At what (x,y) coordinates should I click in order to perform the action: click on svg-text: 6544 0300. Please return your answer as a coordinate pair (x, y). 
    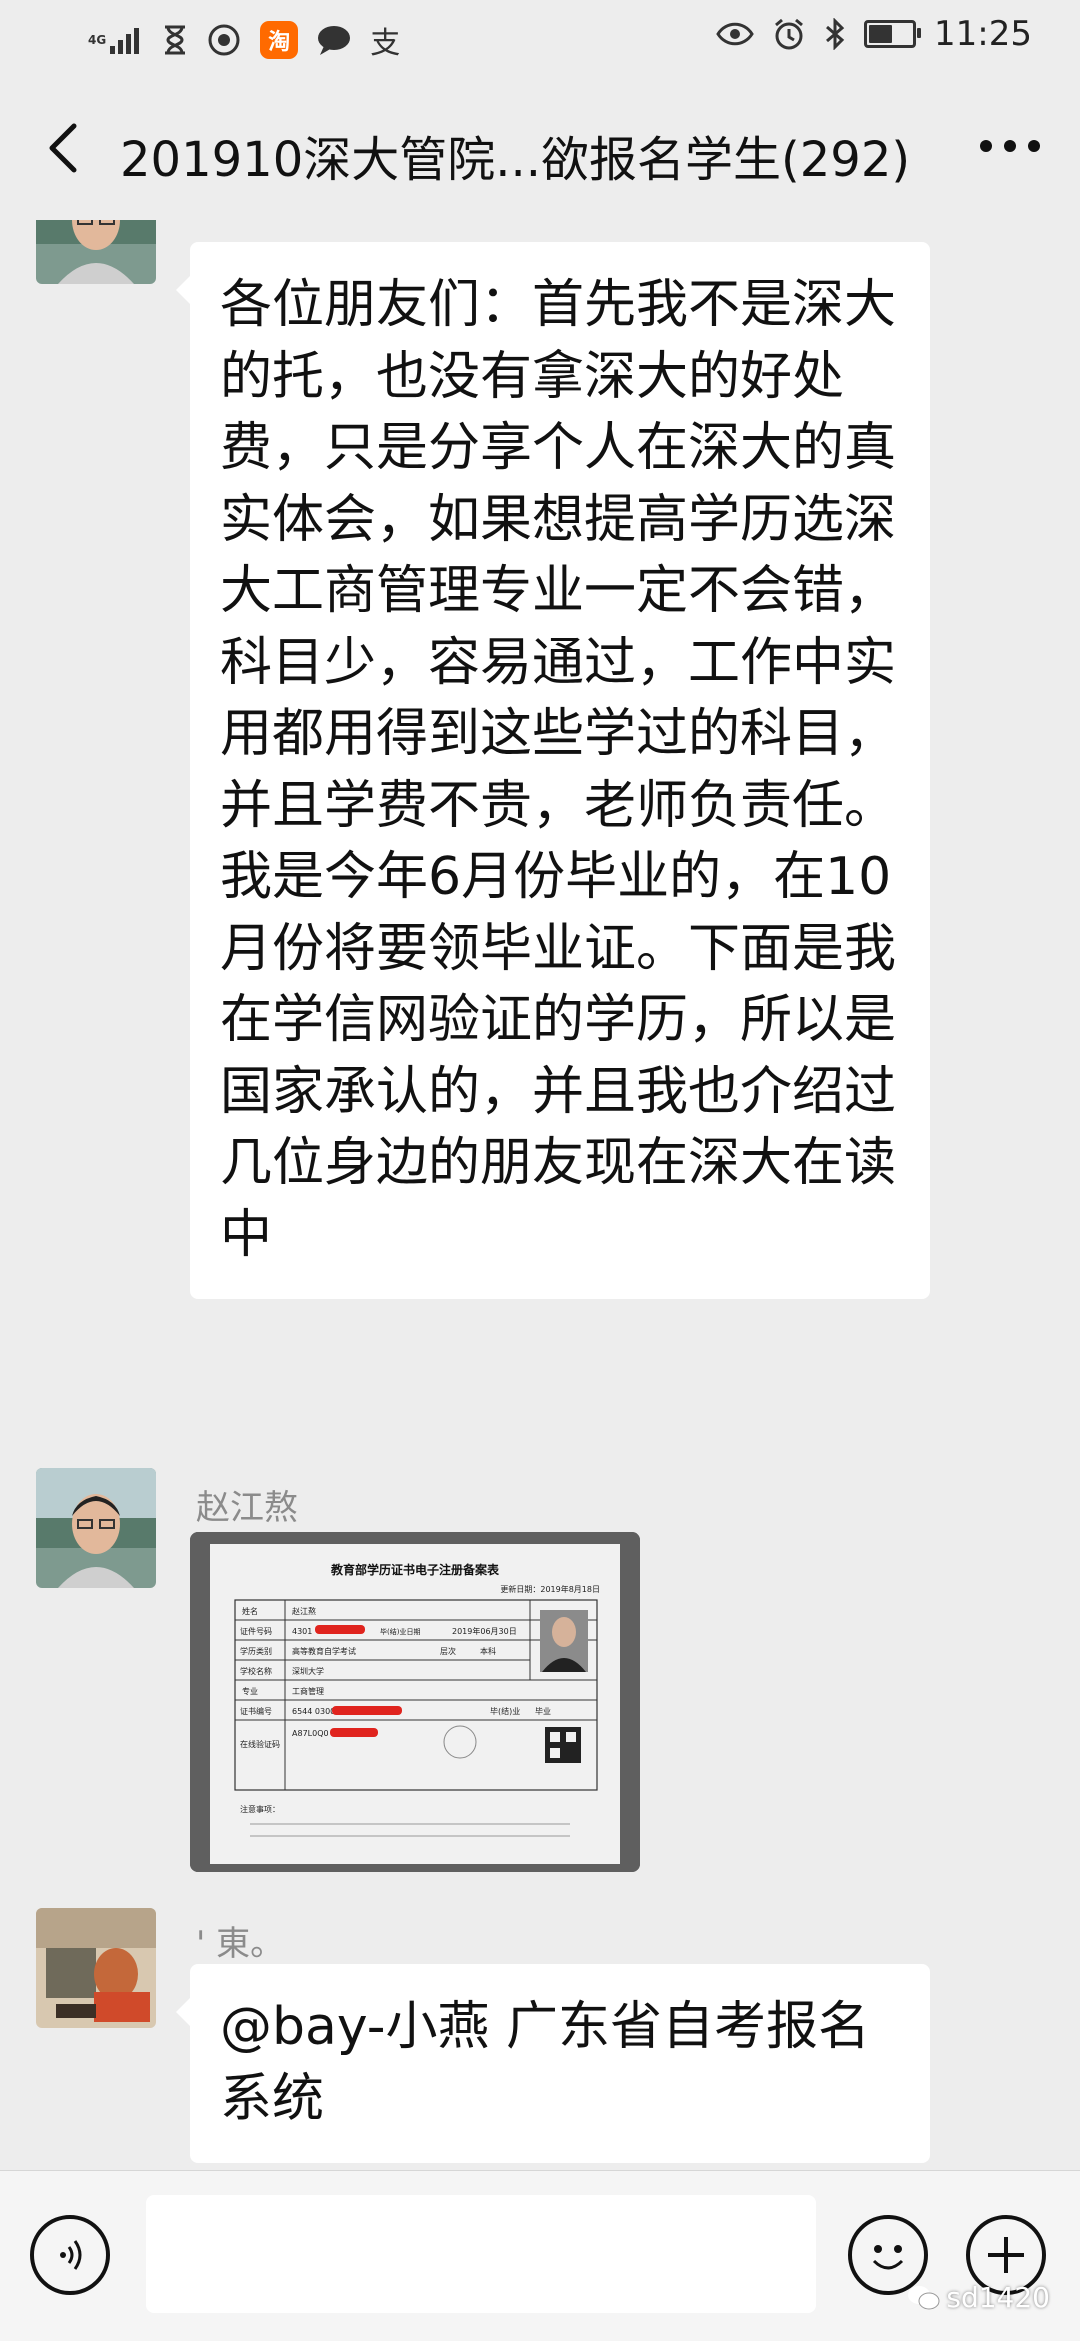
    Looking at the image, I should click on (313, 1711).